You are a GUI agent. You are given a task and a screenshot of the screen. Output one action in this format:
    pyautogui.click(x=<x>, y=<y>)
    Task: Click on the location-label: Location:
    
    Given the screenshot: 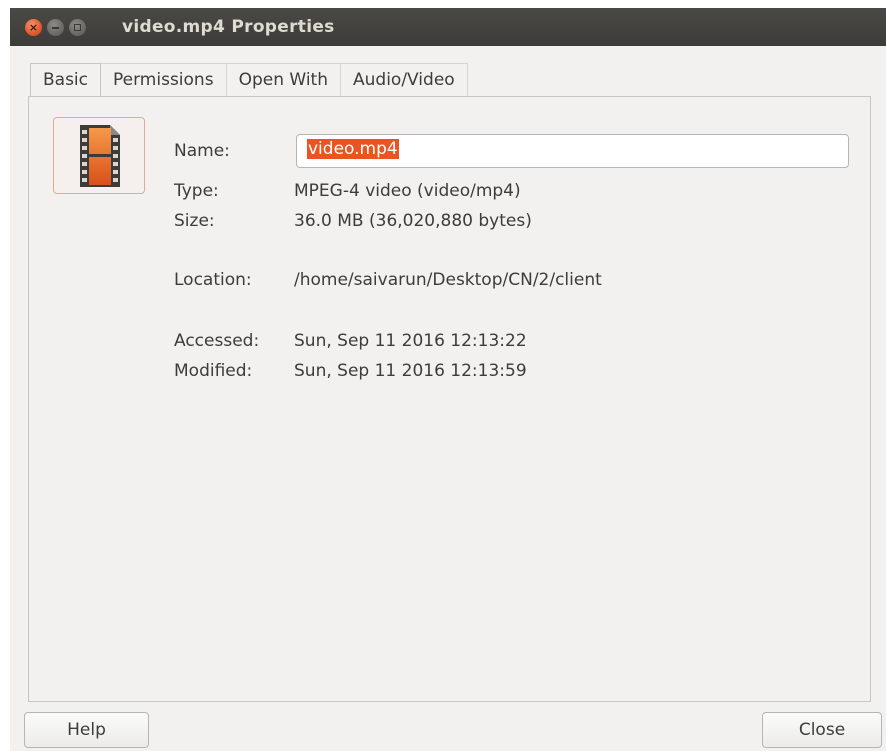 What is the action you would take?
    pyautogui.click(x=213, y=280)
    